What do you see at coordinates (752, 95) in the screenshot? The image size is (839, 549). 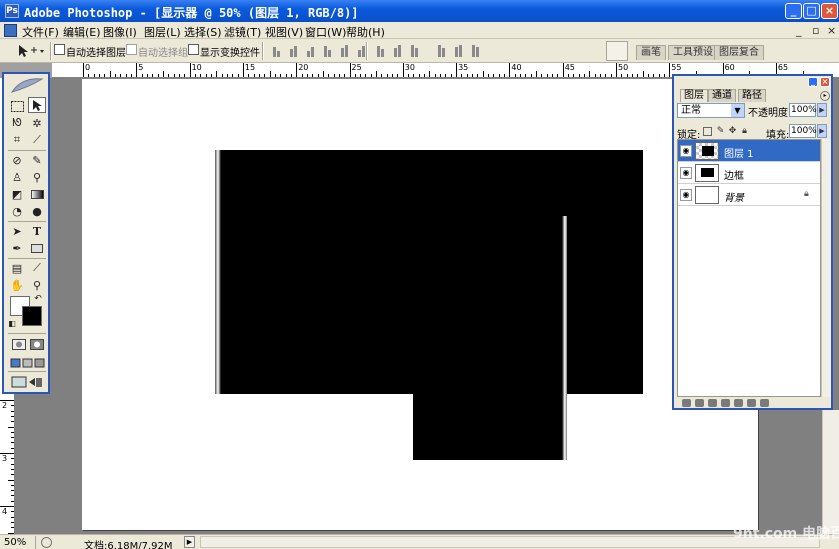 I see `tab-paths: 路径` at bounding box center [752, 95].